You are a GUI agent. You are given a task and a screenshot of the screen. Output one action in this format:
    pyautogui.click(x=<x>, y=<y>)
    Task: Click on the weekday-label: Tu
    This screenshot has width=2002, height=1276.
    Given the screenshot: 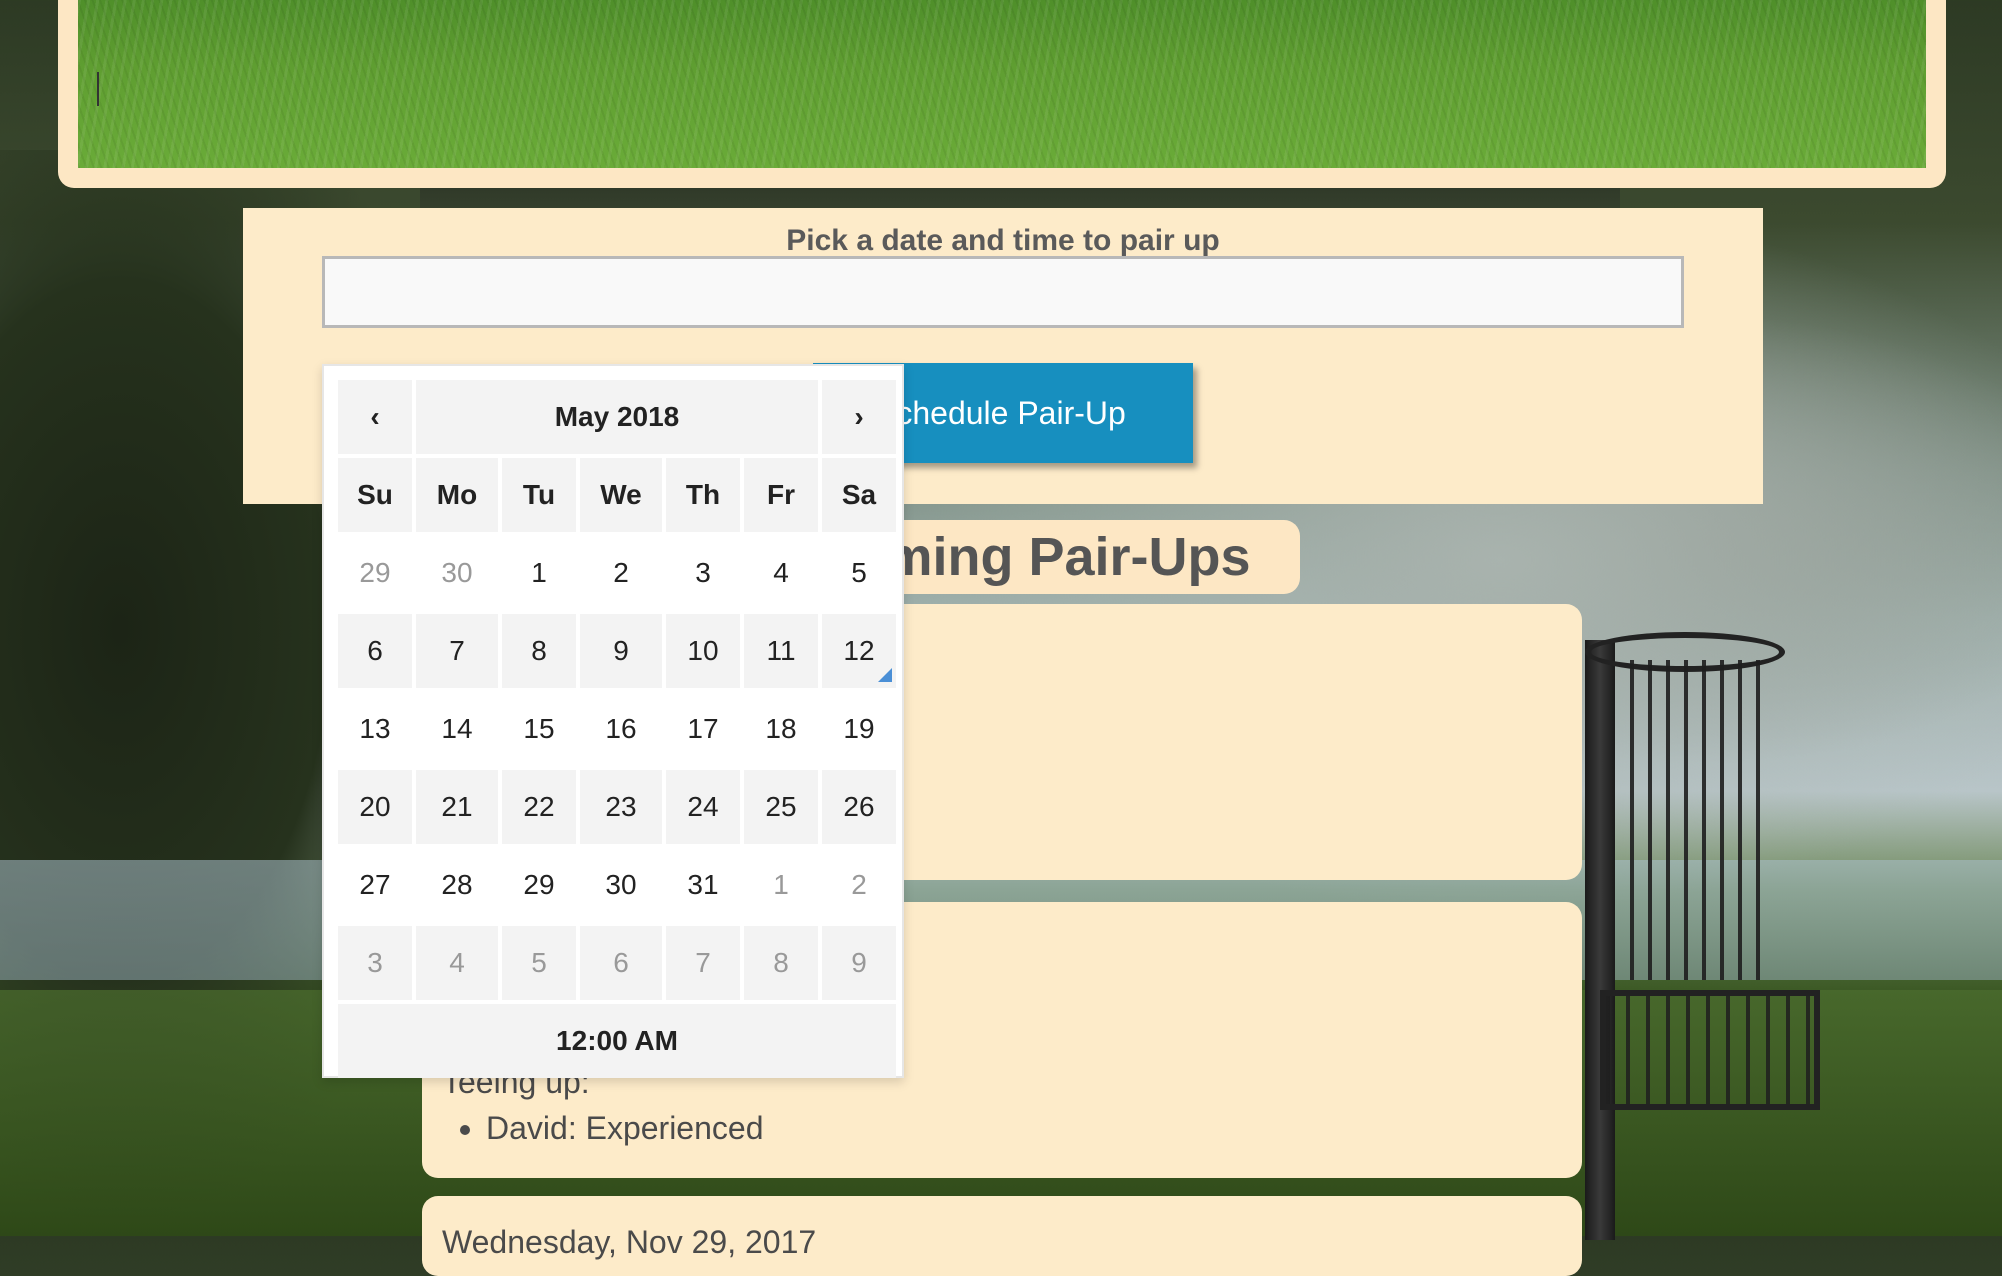 What is the action you would take?
    pyautogui.click(x=539, y=495)
    